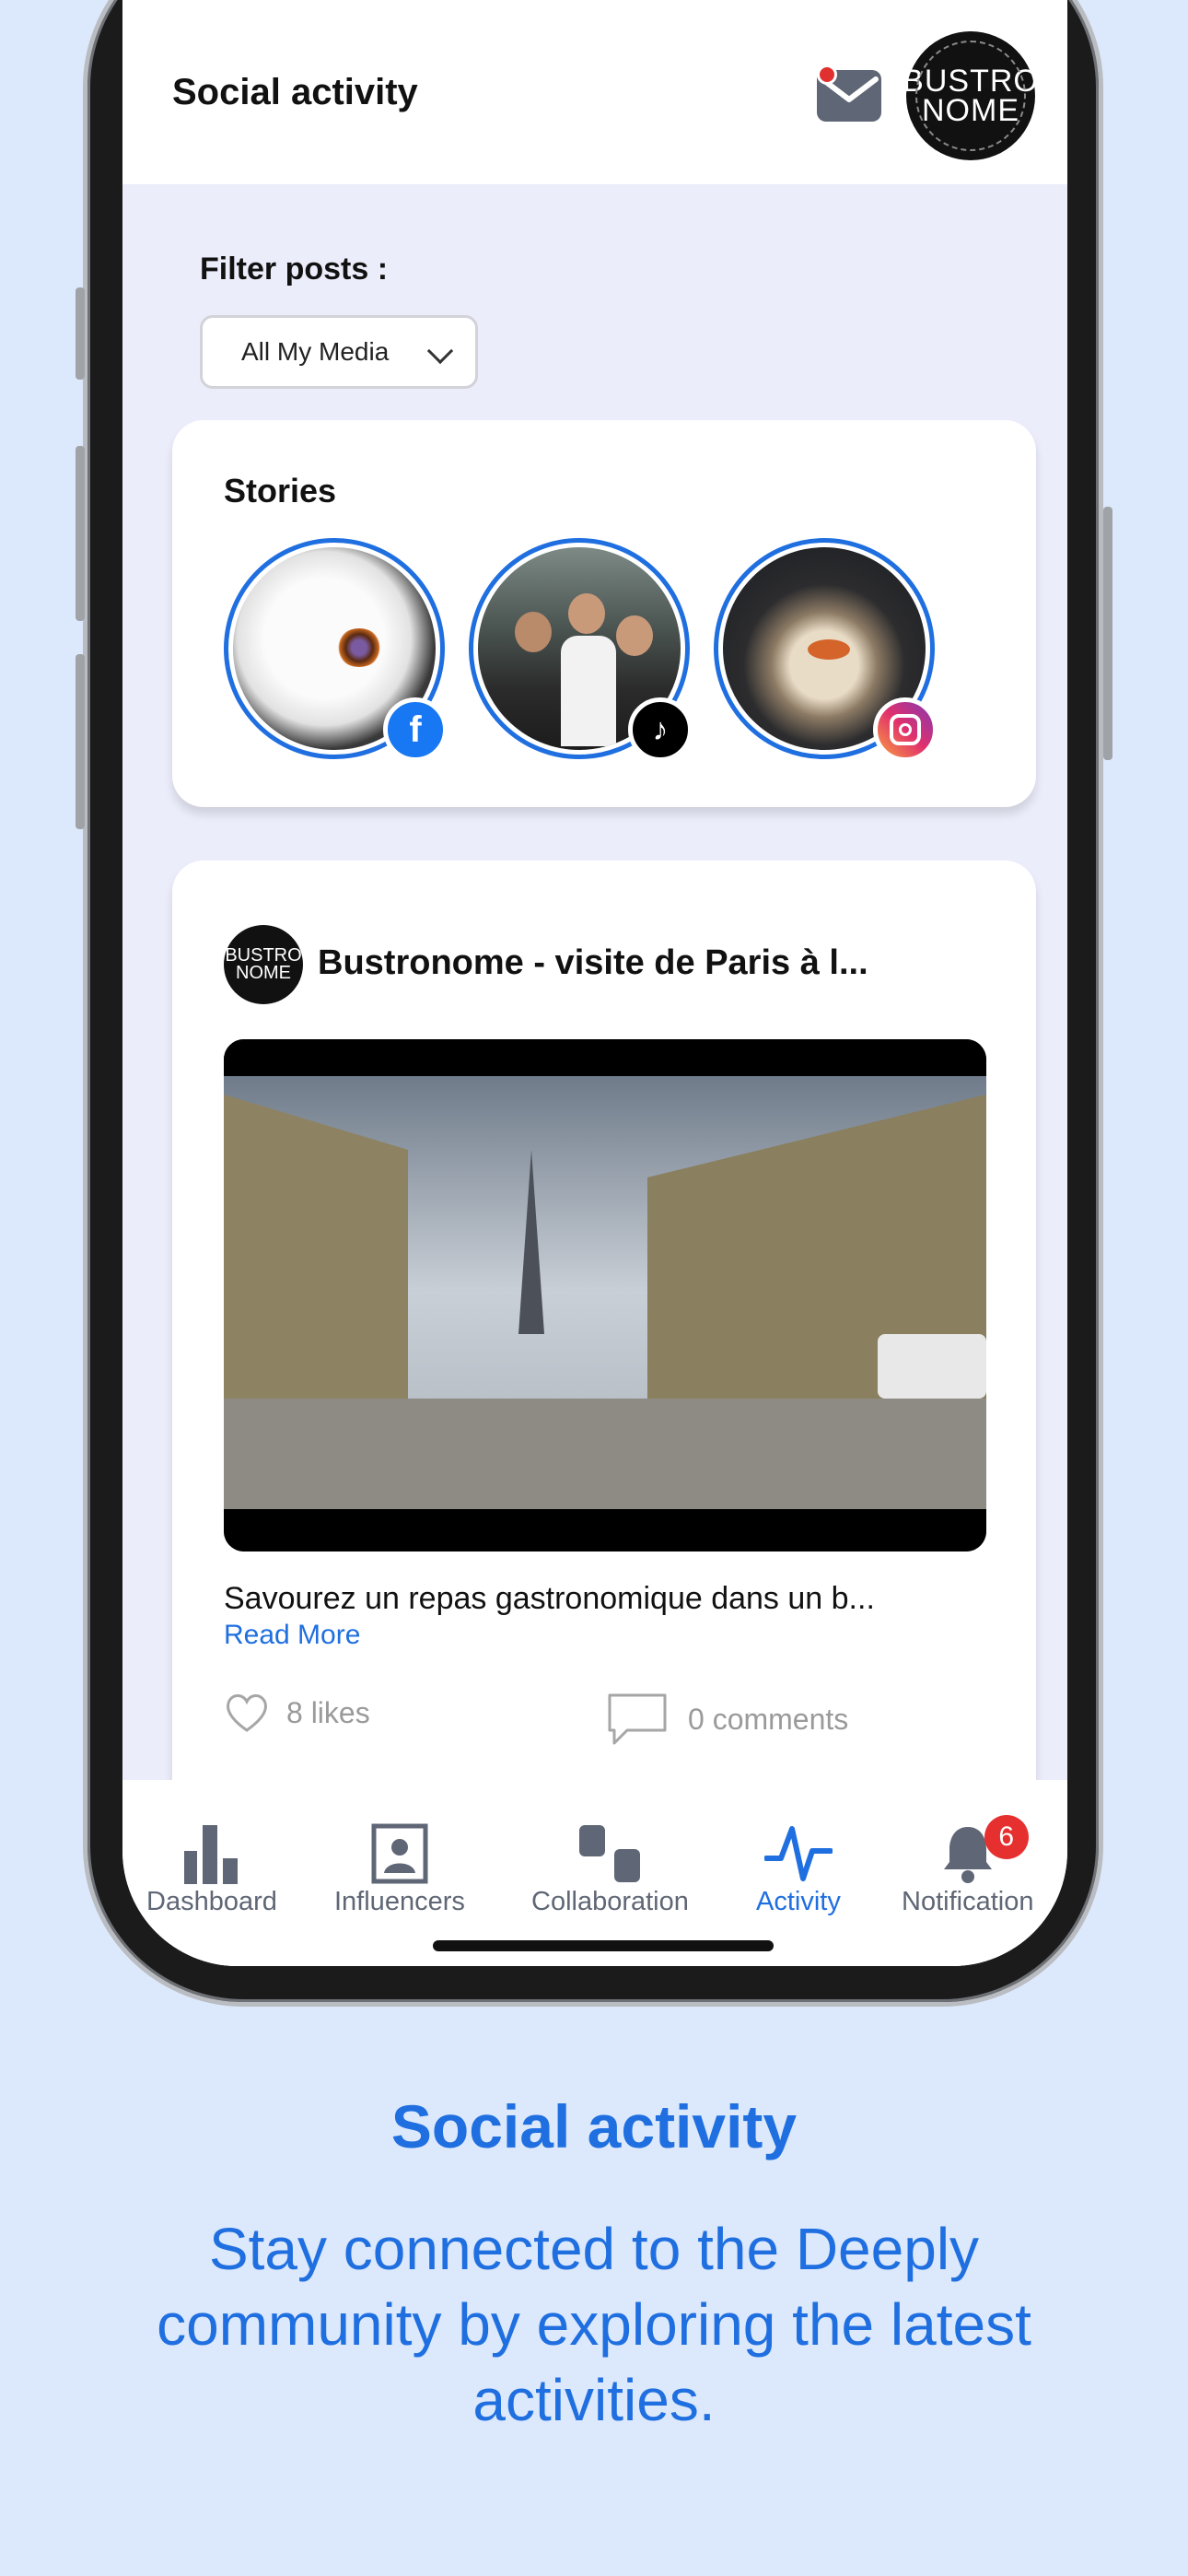 This screenshot has width=1188, height=2576. I want to click on read-more-link: Read More, so click(292, 1635).